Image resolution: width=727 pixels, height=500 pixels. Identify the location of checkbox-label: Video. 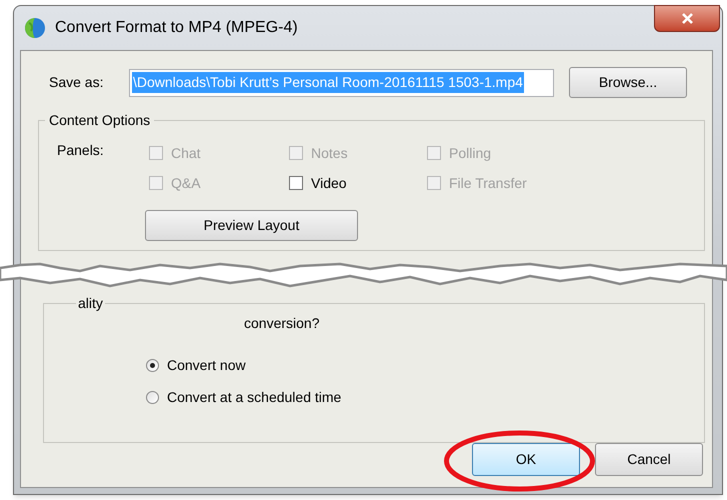
(329, 183).